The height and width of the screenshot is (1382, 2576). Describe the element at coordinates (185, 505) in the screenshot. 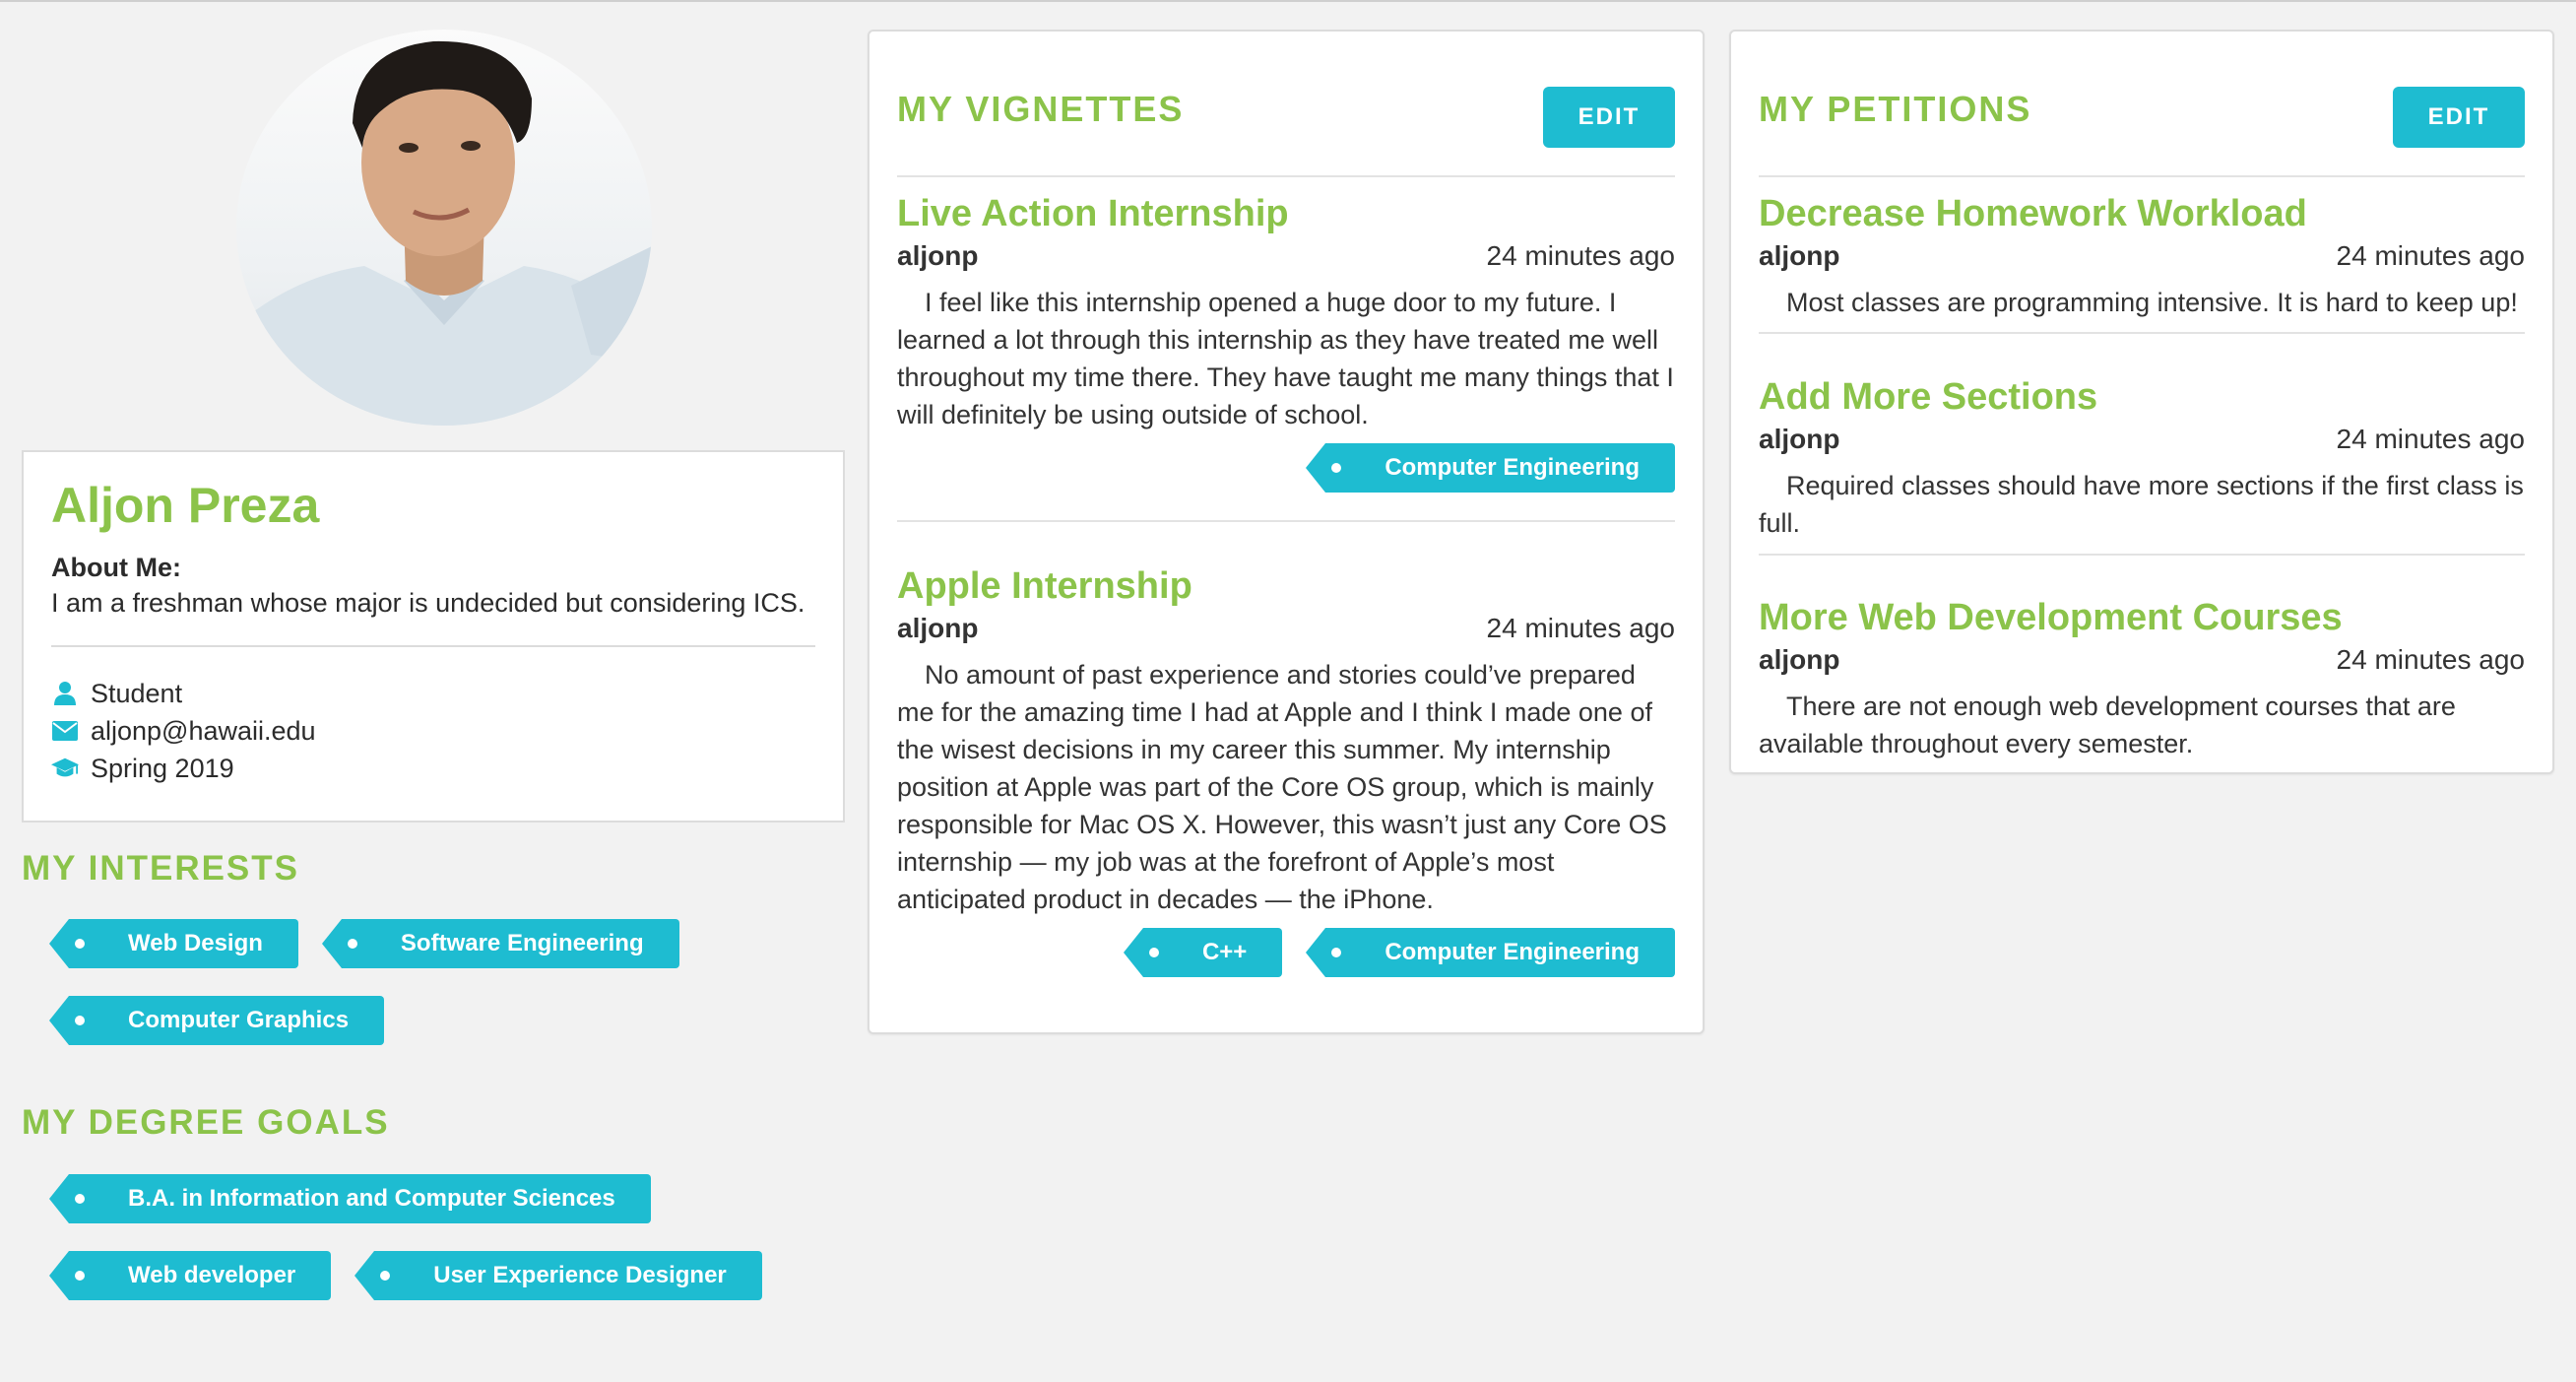

I see `profile-name: Aljon Preza` at that location.